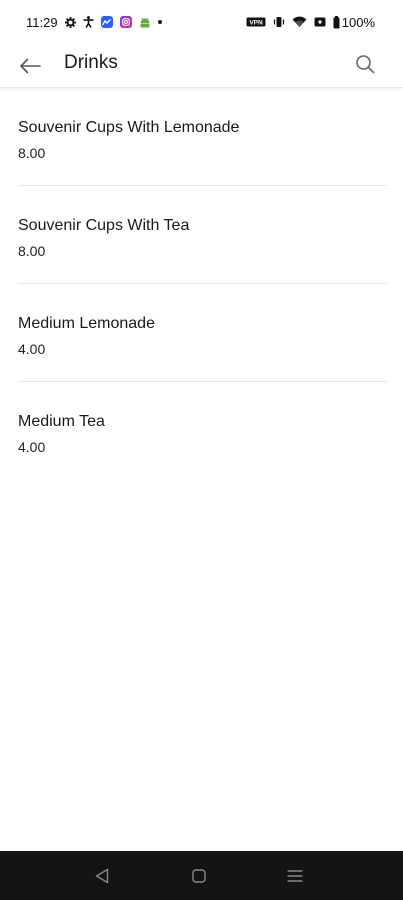  What do you see at coordinates (88, 22) in the screenshot?
I see `accessibility-icon` at bounding box center [88, 22].